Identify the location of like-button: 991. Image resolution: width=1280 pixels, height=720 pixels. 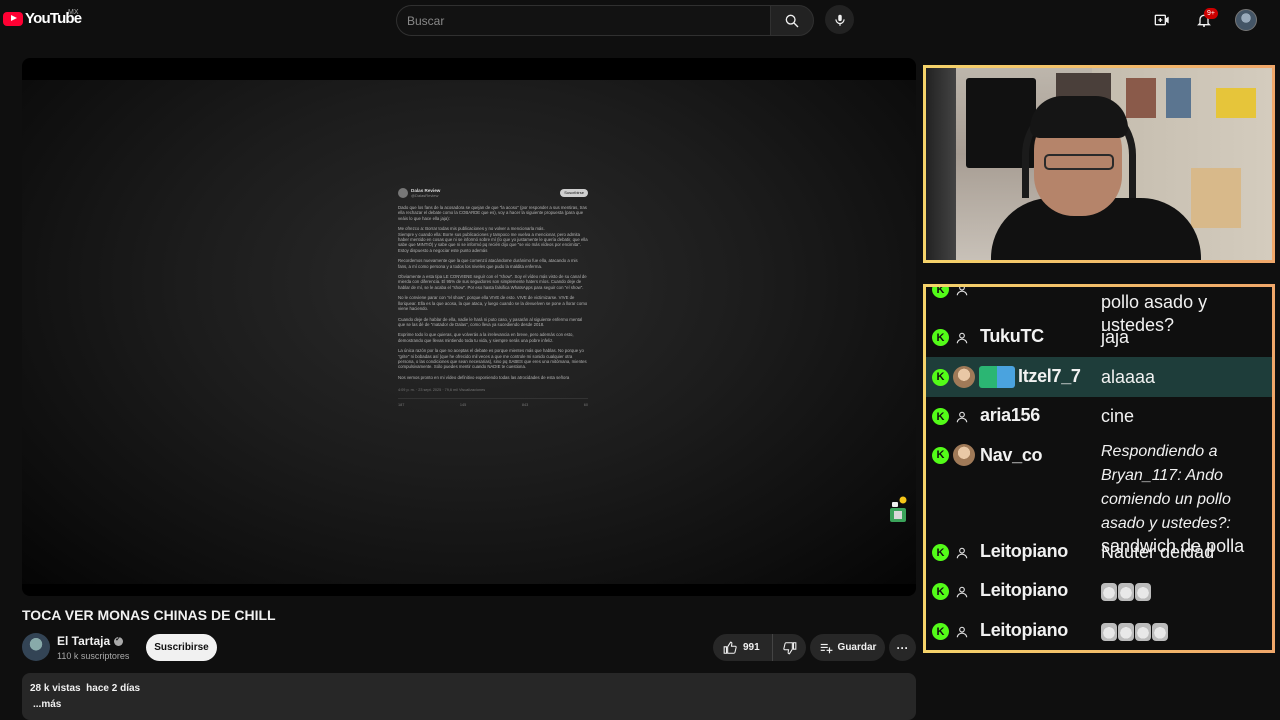
(743, 647).